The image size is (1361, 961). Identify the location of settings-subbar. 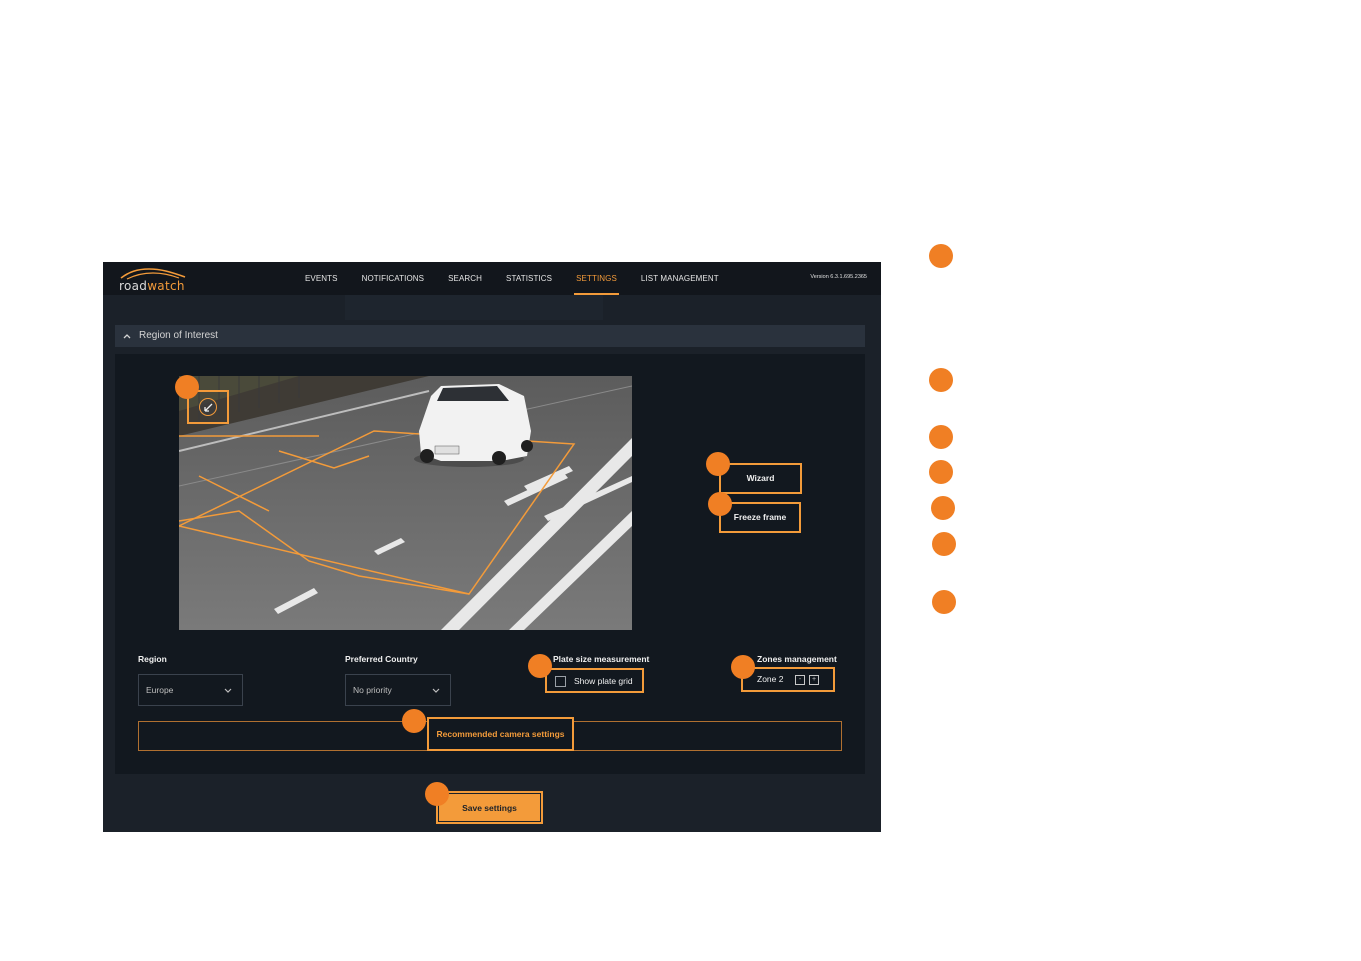
(474, 307).